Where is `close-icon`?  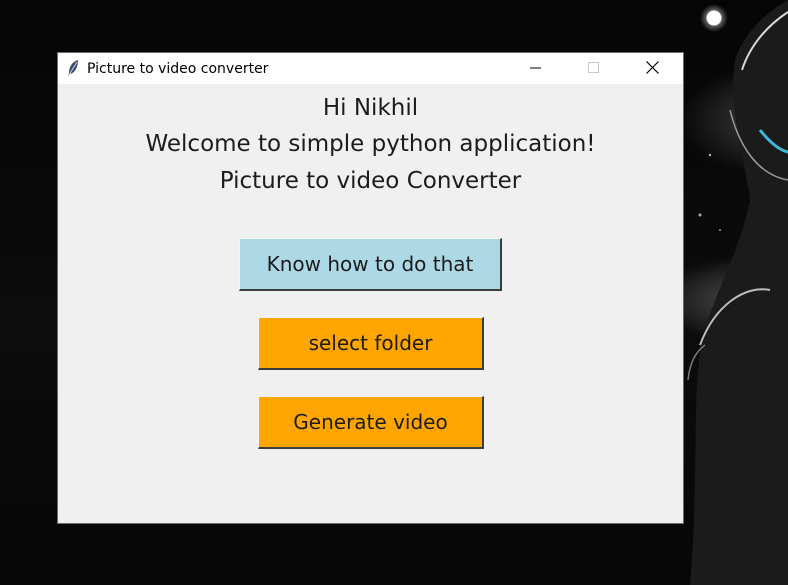
close-icon is located at coordinates (652, 68).